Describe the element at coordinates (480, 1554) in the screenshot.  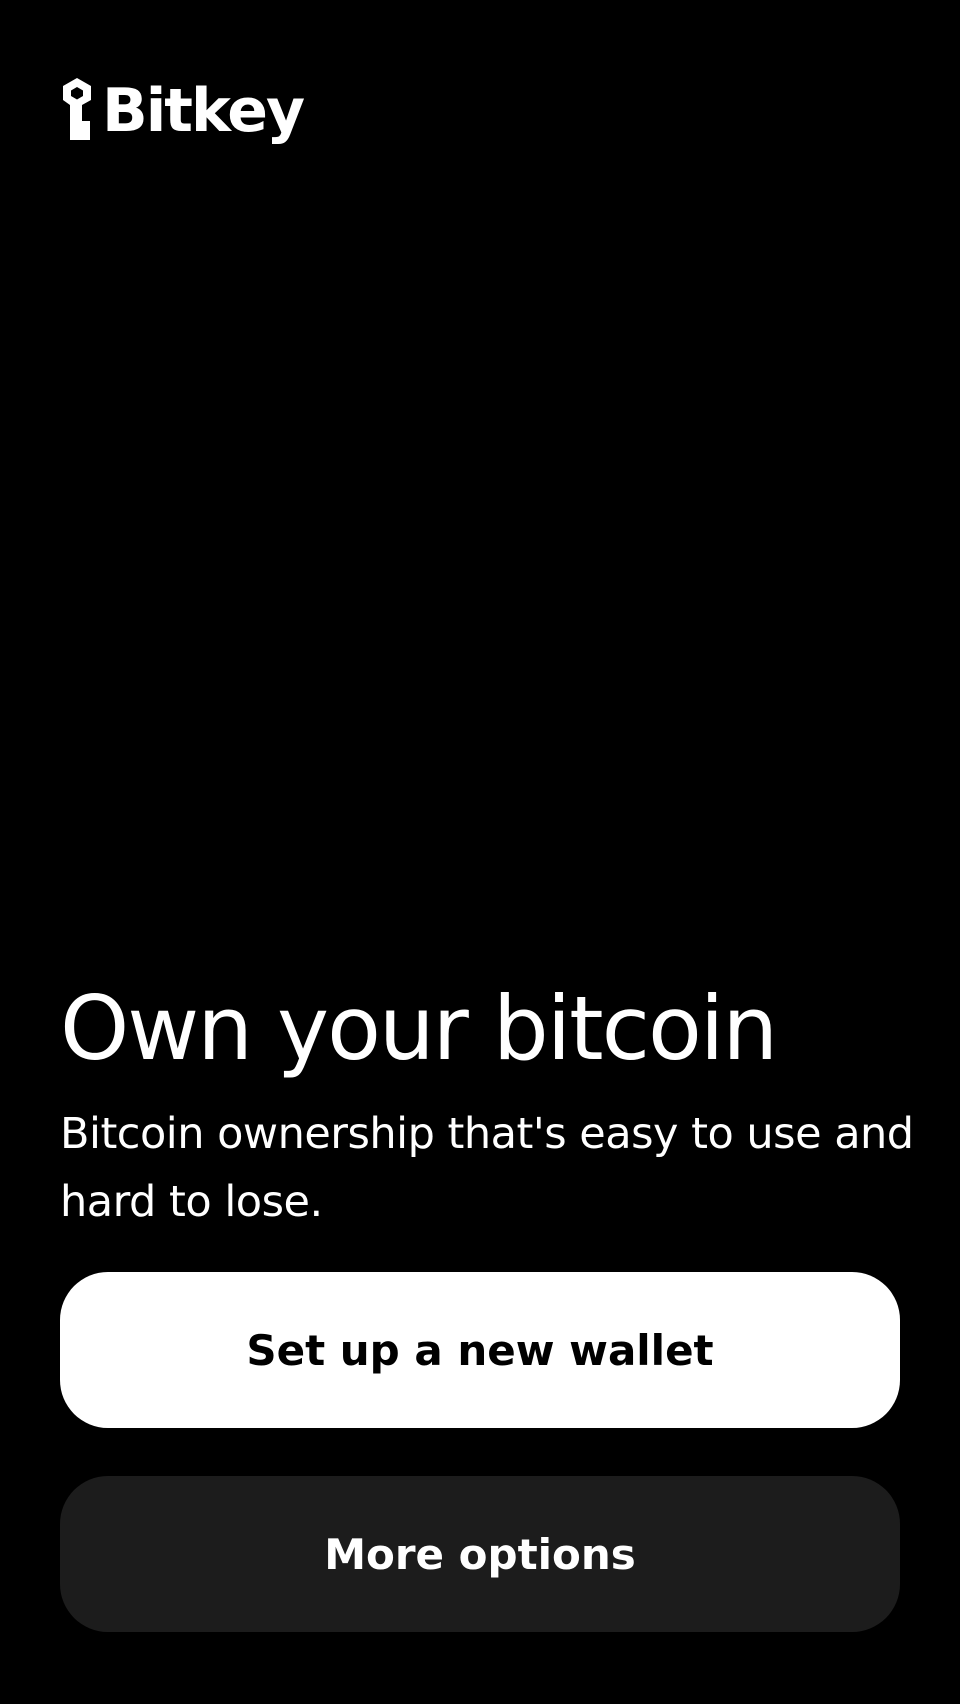
I see `more-options-button: More options` at that location.